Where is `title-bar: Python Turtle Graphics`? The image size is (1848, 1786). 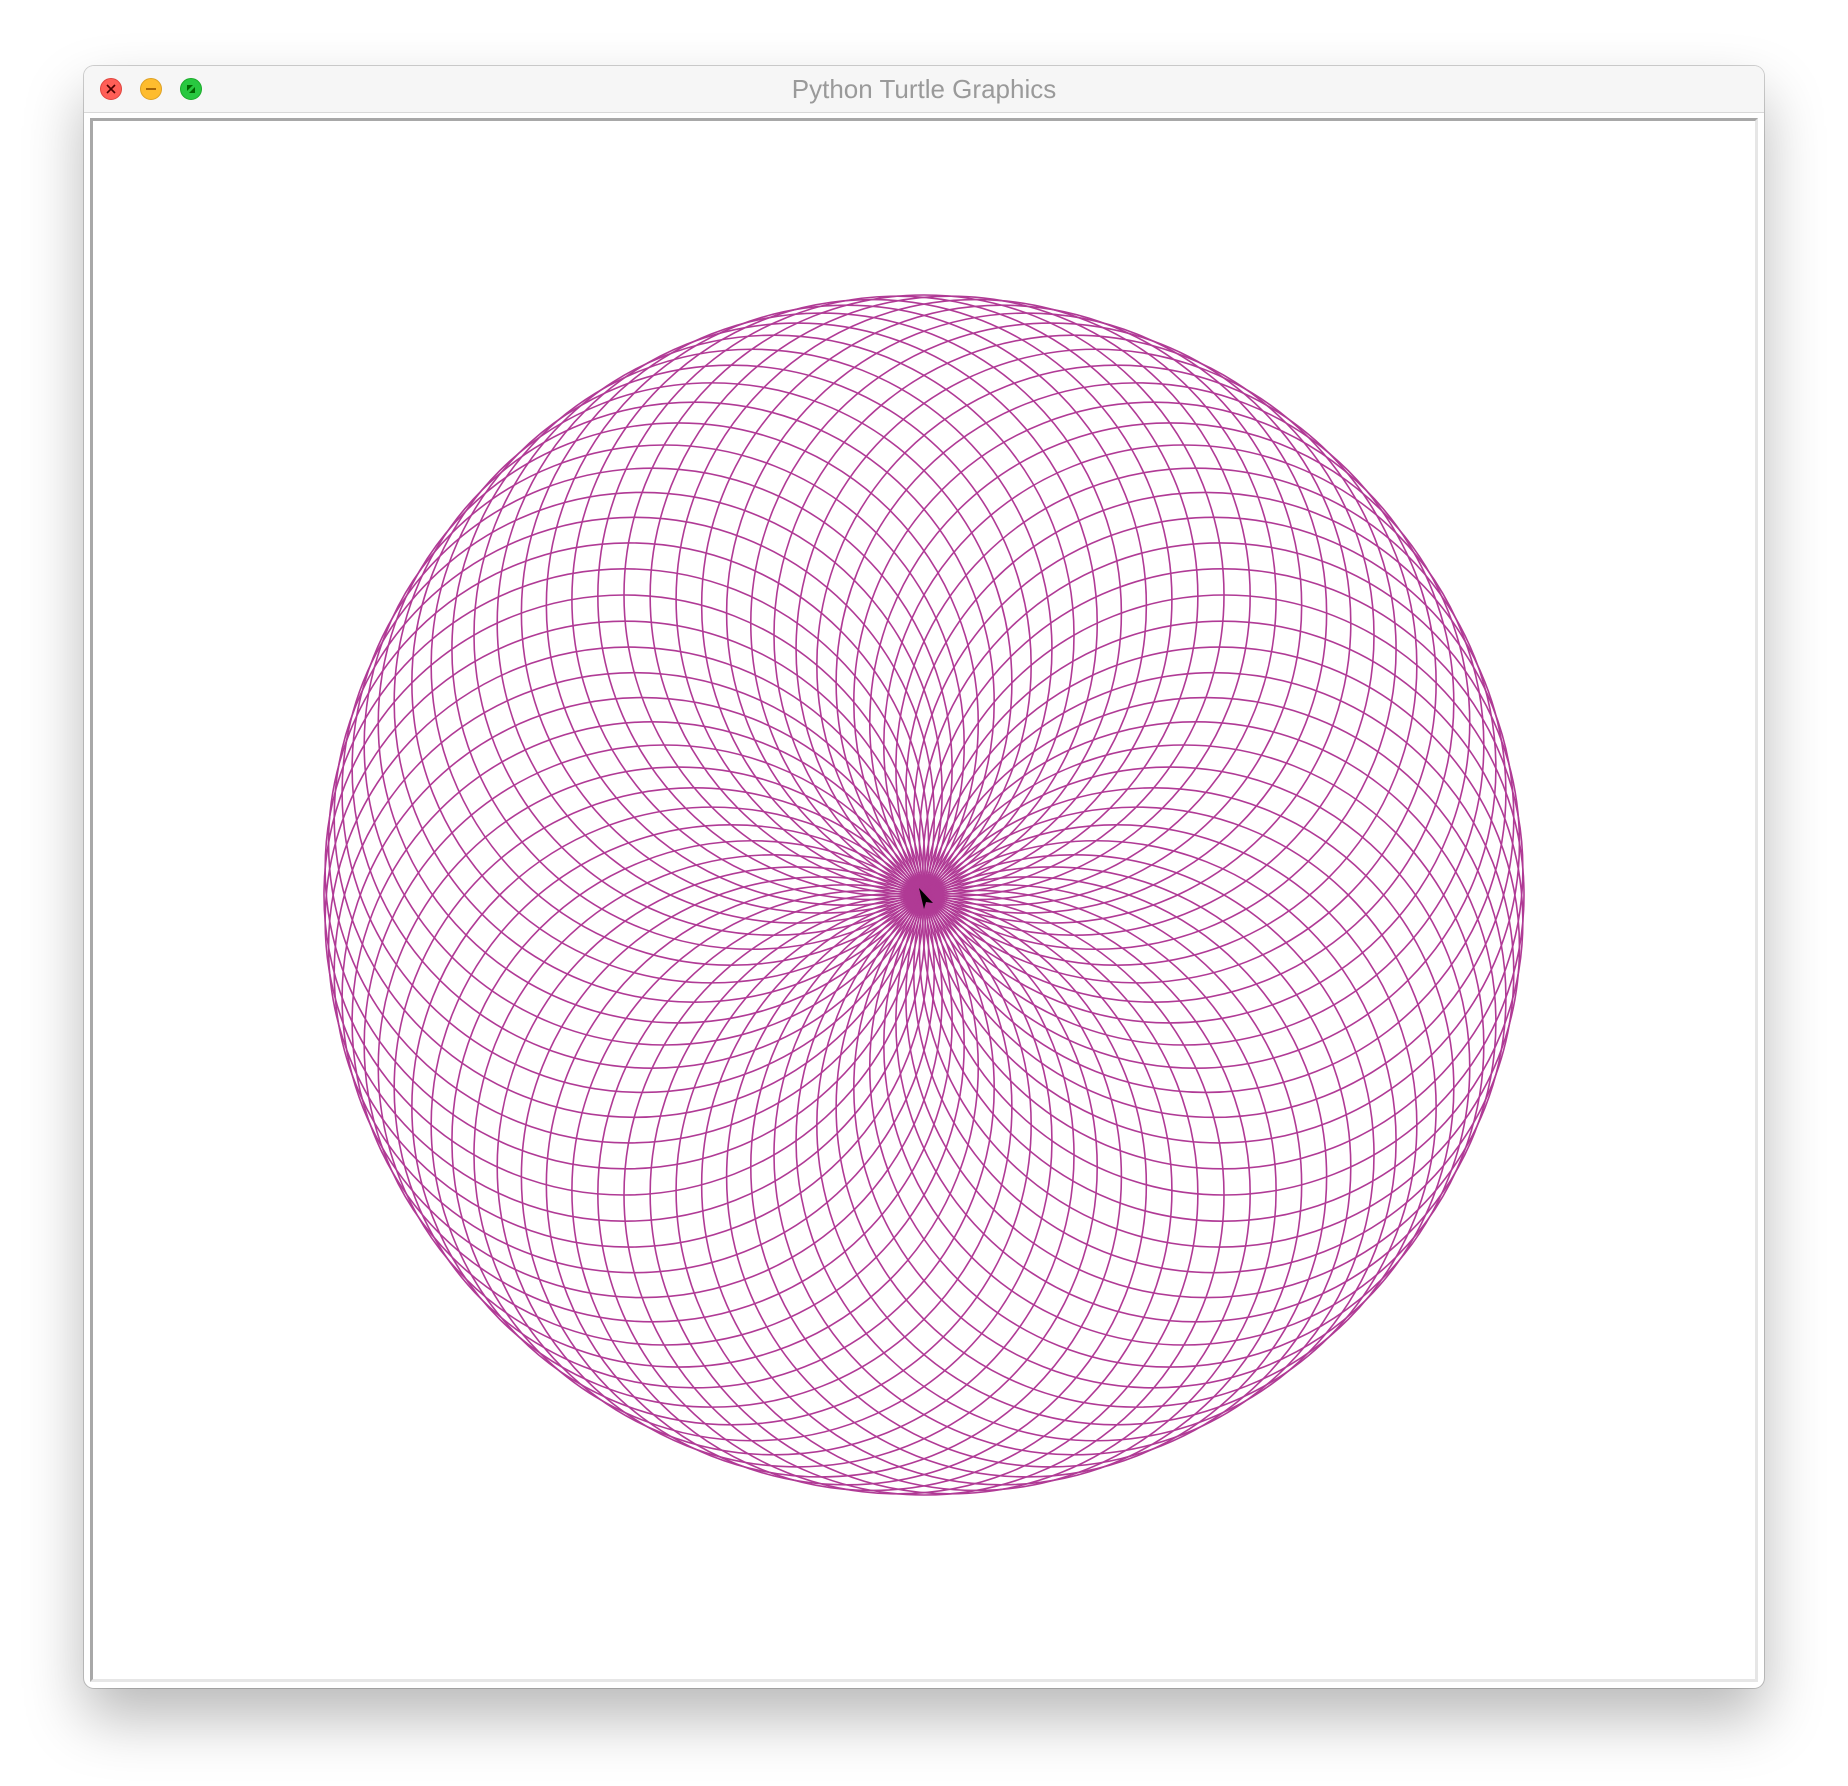 title-bar: Python Turtle Graphics is located at coordinates (924, 89).